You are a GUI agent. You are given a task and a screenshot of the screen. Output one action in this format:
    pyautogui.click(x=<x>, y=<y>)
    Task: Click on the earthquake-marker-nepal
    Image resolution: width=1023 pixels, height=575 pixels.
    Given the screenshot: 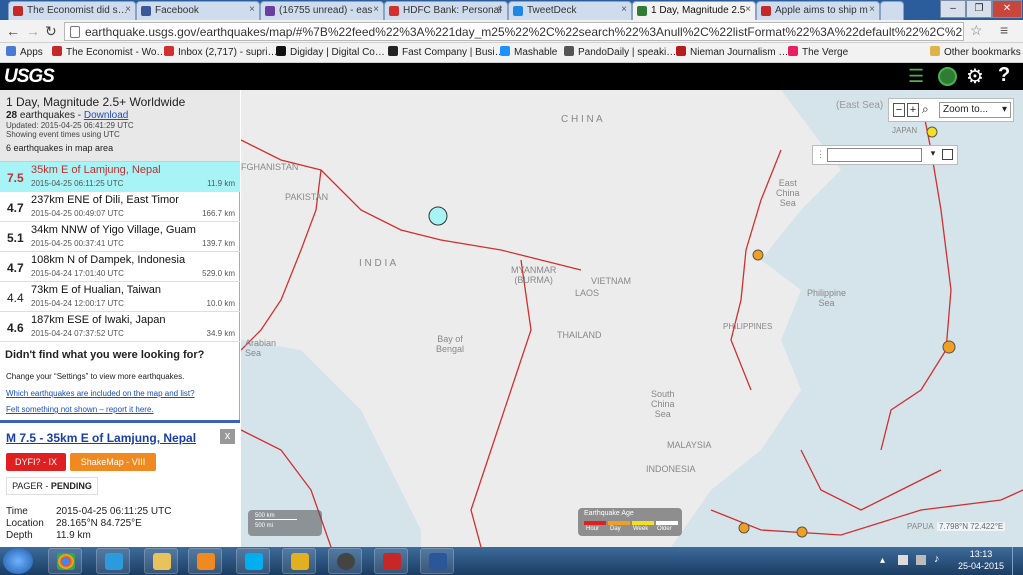 What is the action you would take?
    pyautogui.click(x=438, y=216)
    